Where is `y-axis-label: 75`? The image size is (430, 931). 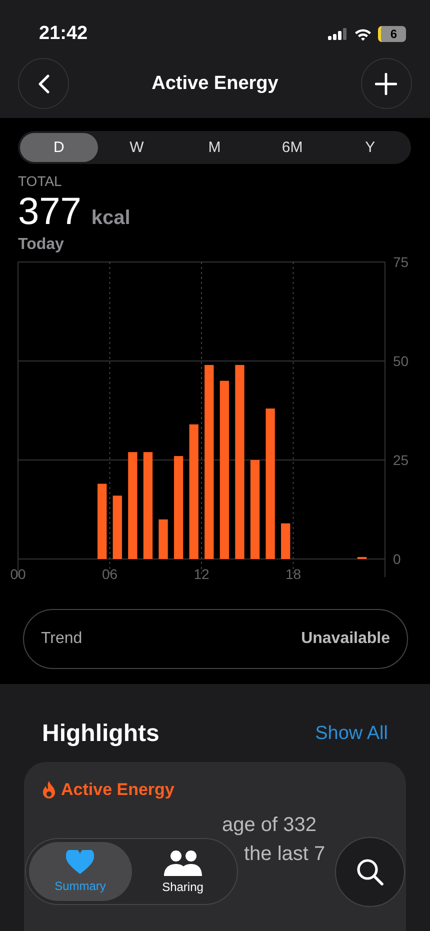 y-axis-label: 75 is located at coordinates (401, 262).